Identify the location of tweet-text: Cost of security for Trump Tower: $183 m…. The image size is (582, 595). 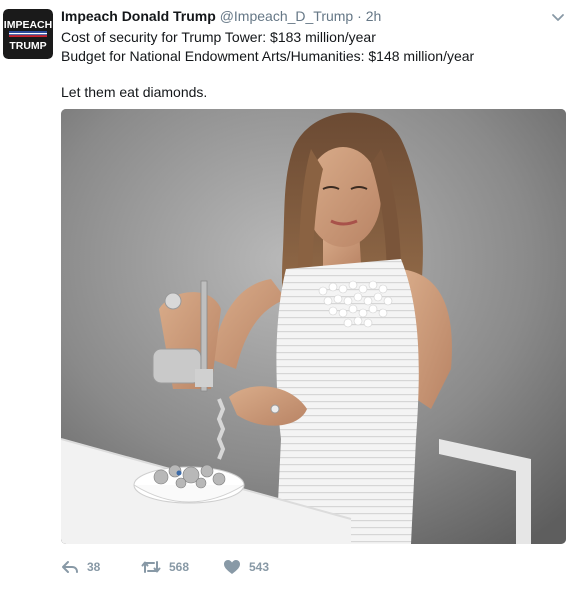
(313, 65).